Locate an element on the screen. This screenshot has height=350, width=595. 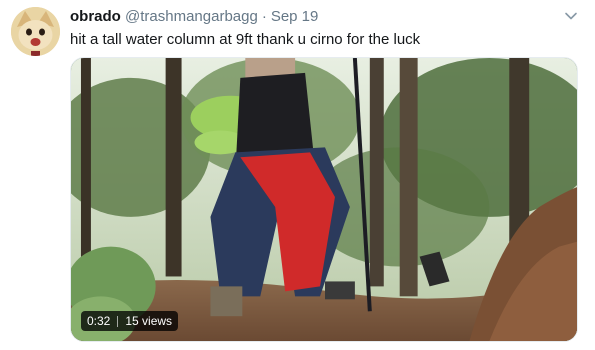
video-info-overlay: 0:32 15 views is located at coordinates (130, 321).